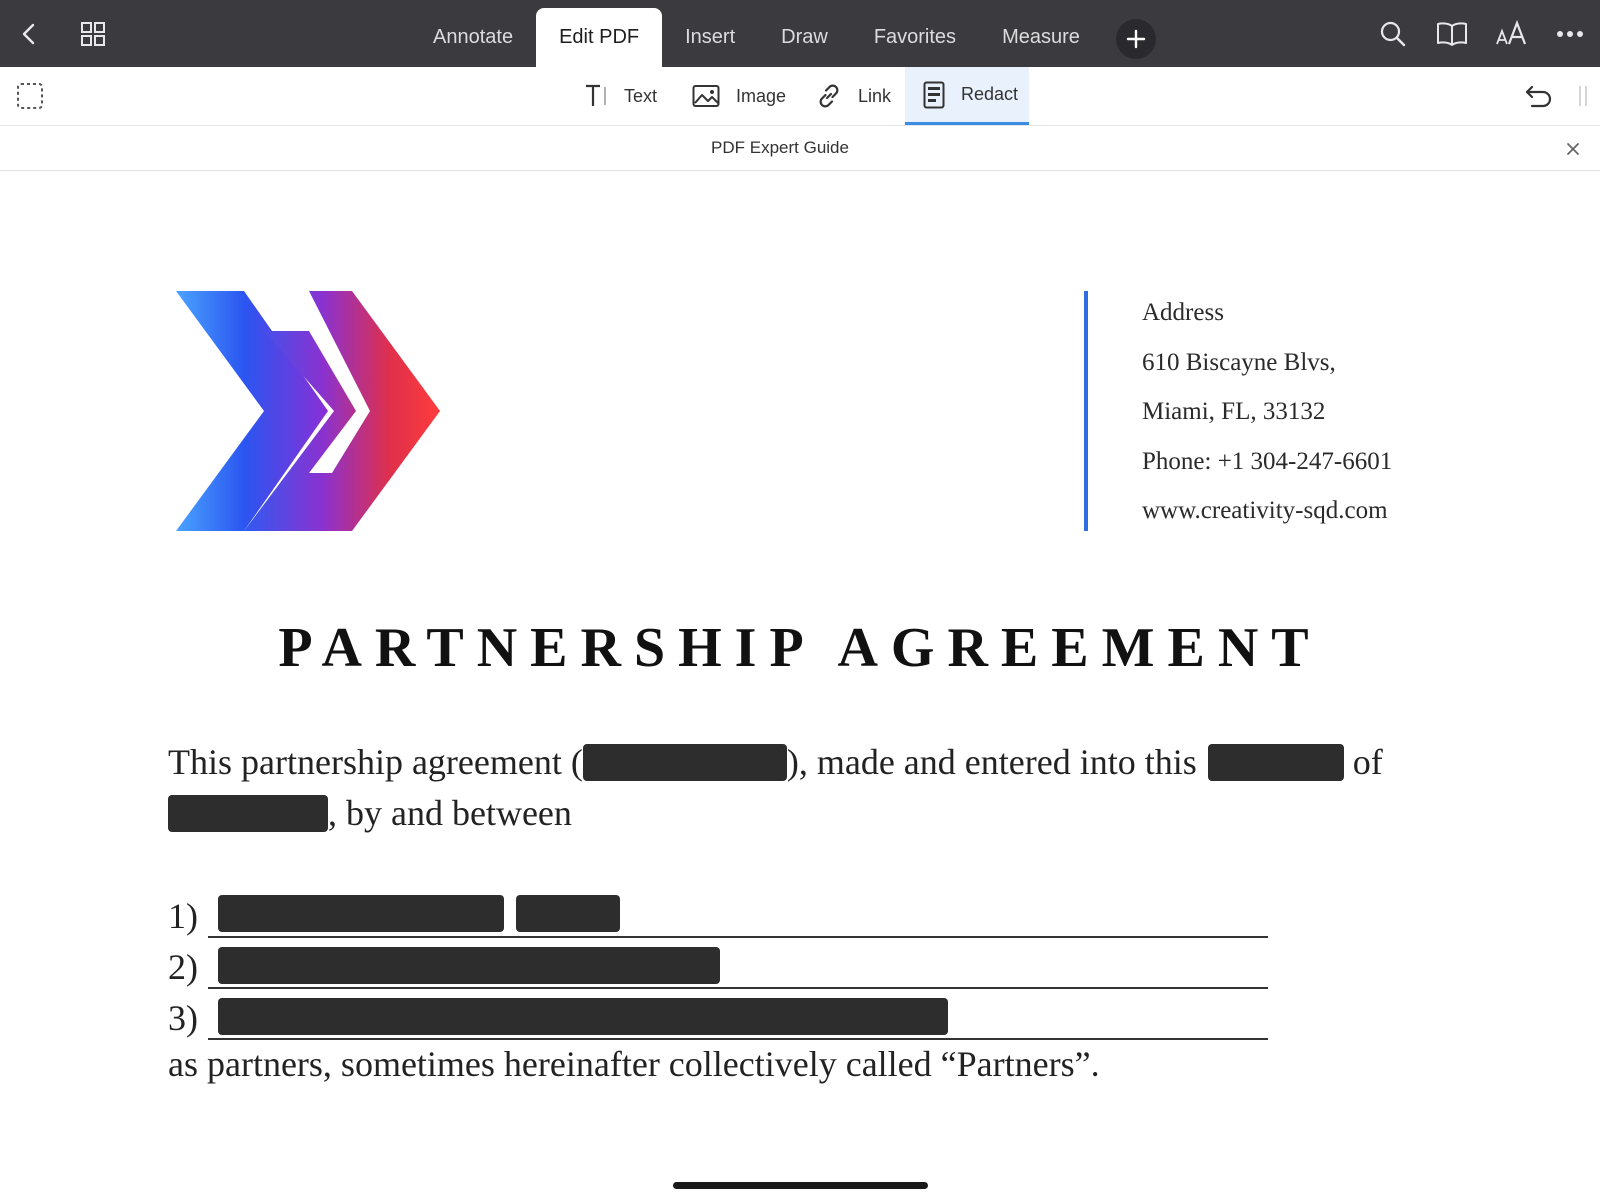 The width and height of the screenshot is (1600, 1200). I want to click on link-tool-button: Link, so click(853, 96).